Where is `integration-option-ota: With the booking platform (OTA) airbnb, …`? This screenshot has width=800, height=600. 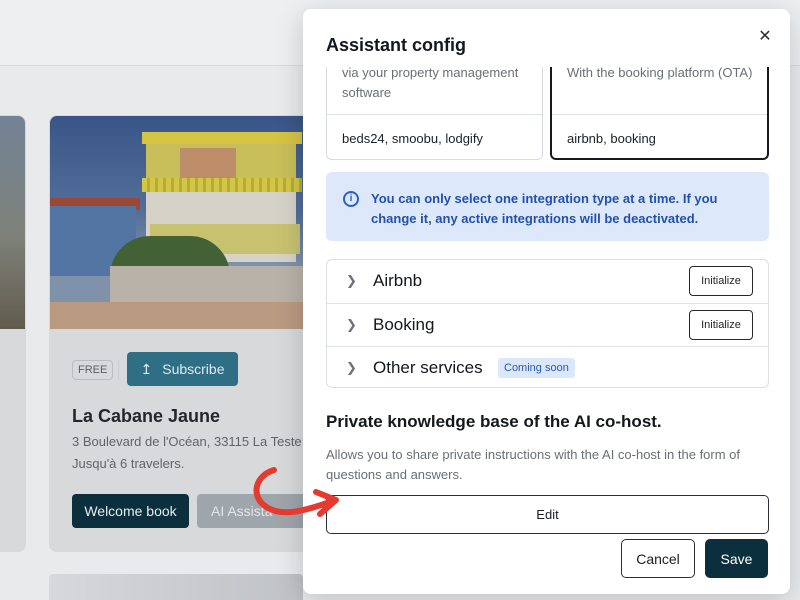 integration-option-ota: With the booking platform (OTA) airbnb, … is located at coordinates (659, 113).